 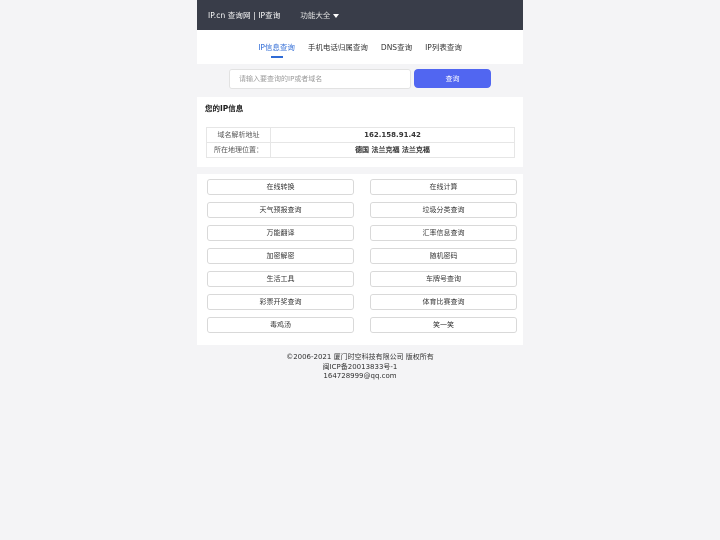 I want to click on copyright-text: ©2006-2021 厦门时空科技有限公司 版权所有, so click(x=360, y=357).